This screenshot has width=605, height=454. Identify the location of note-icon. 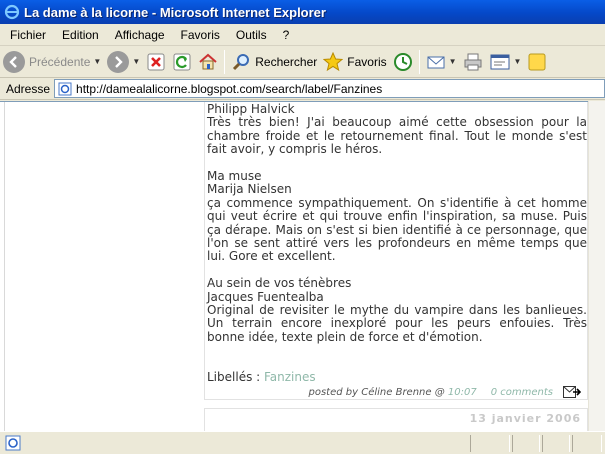
(537, 61).